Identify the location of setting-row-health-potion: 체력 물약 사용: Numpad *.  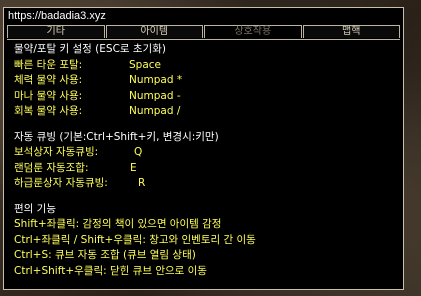
(203, 81).